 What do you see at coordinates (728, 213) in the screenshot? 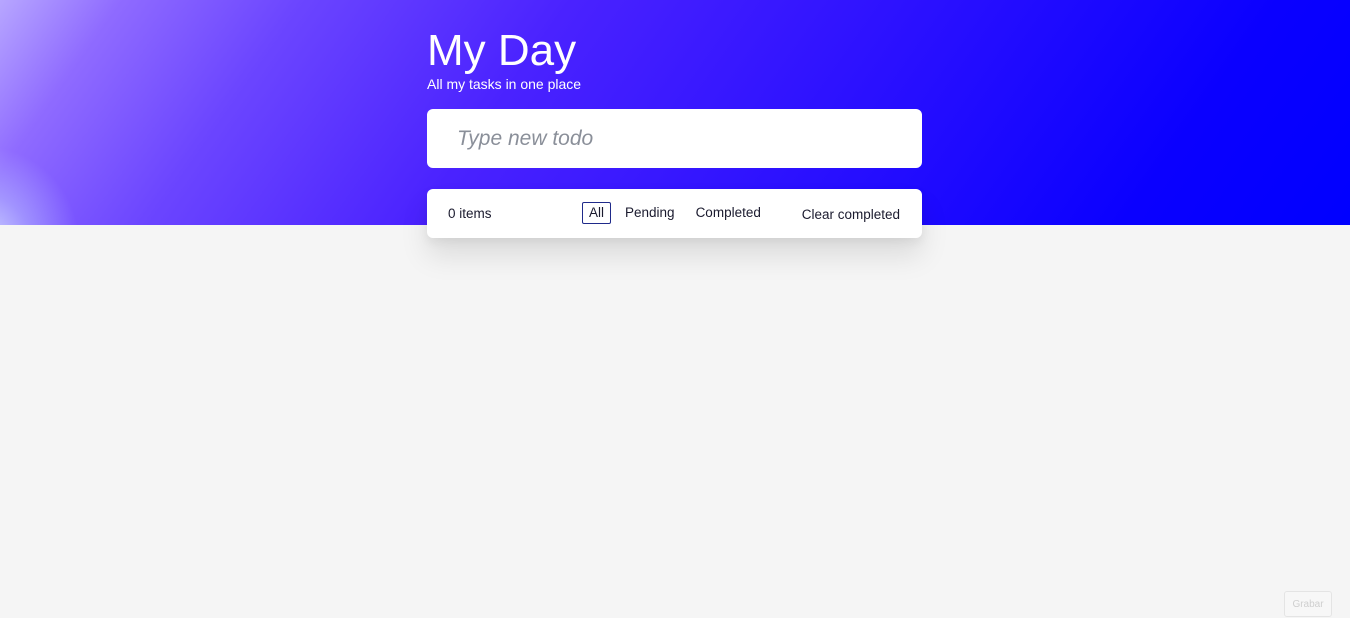
I see `filter-completed: Completed` at bounding box center [728, 213].